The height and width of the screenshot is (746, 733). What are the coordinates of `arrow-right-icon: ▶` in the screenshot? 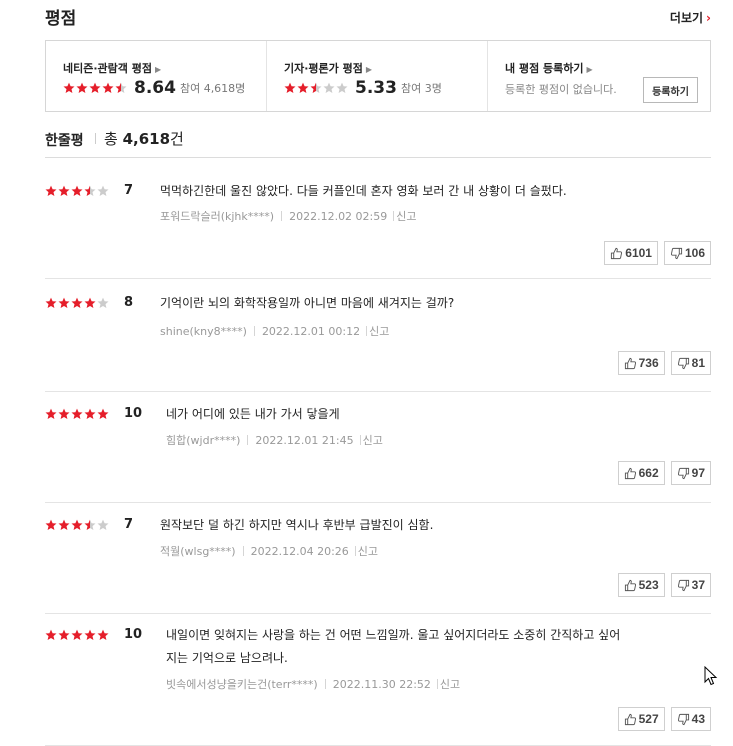 It's located at (589, 69).